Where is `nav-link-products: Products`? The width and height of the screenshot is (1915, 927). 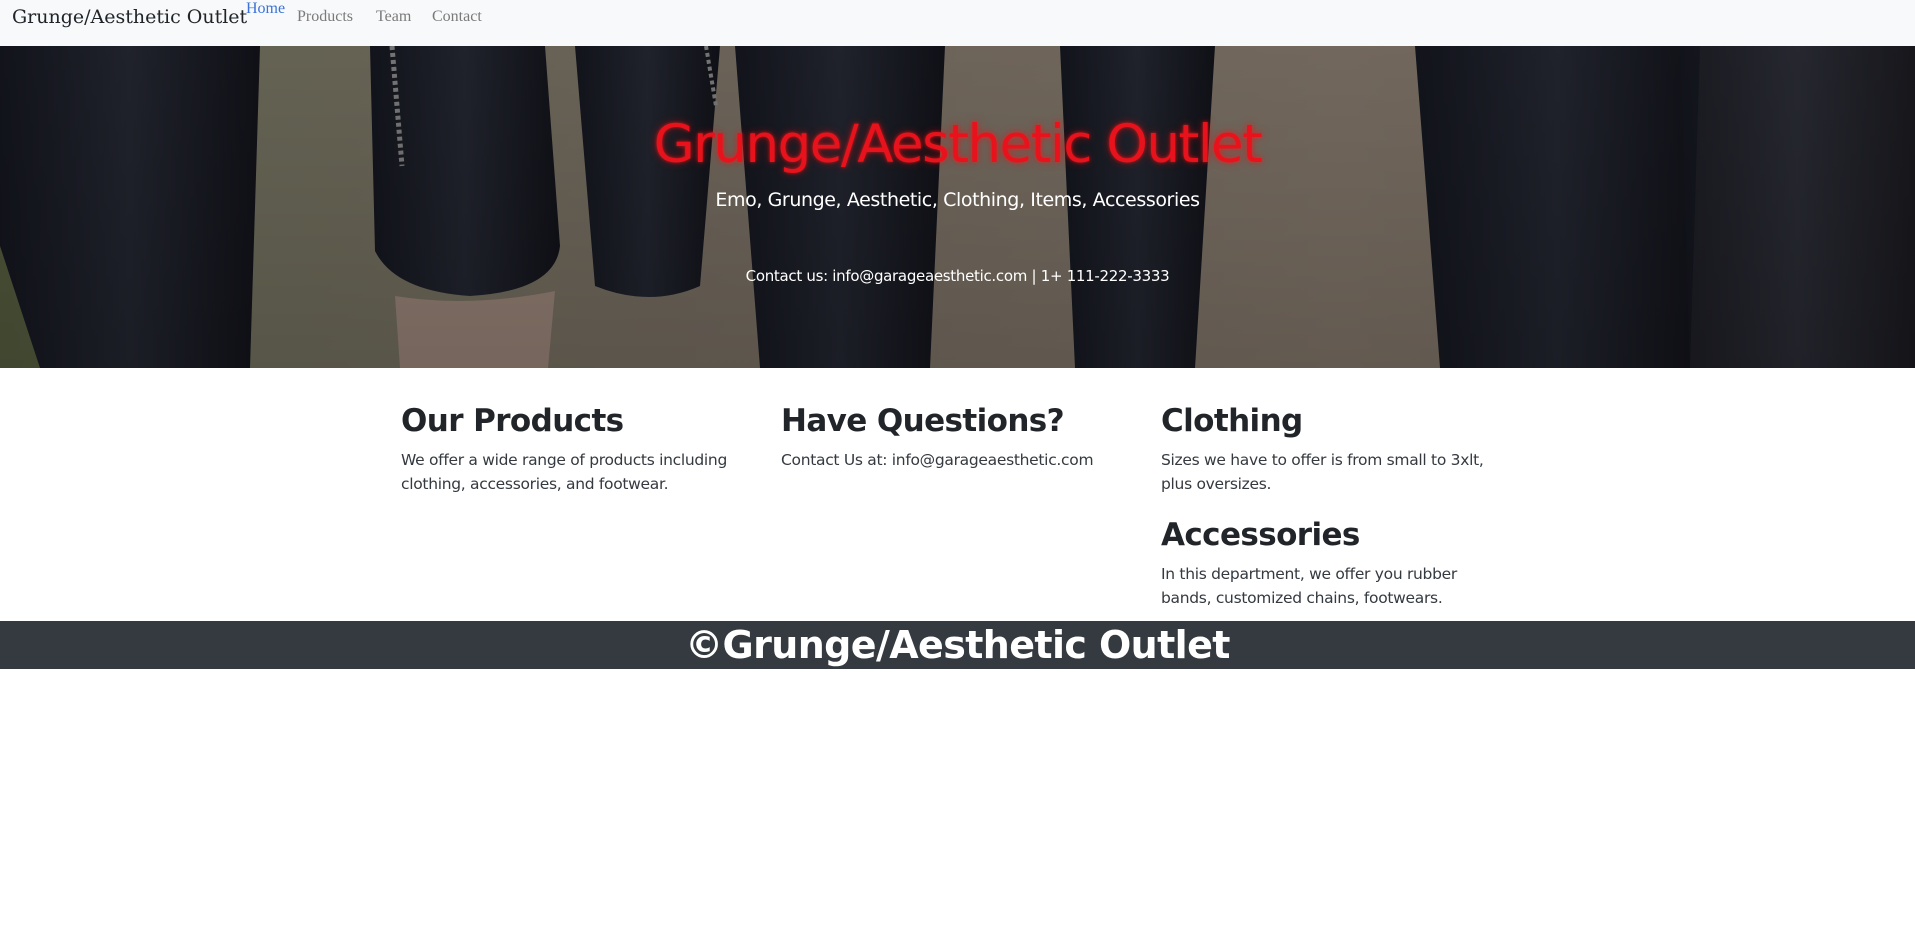 nav-link-products: Products is located at coordinates (325, 17).